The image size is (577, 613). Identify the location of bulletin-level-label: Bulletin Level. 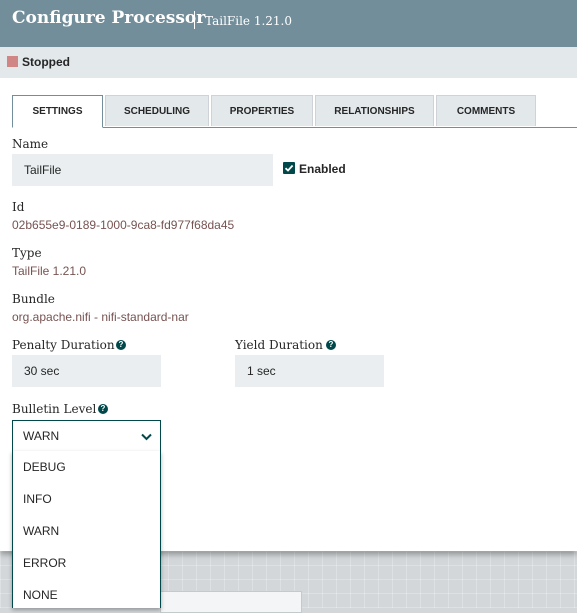
(54, 409).